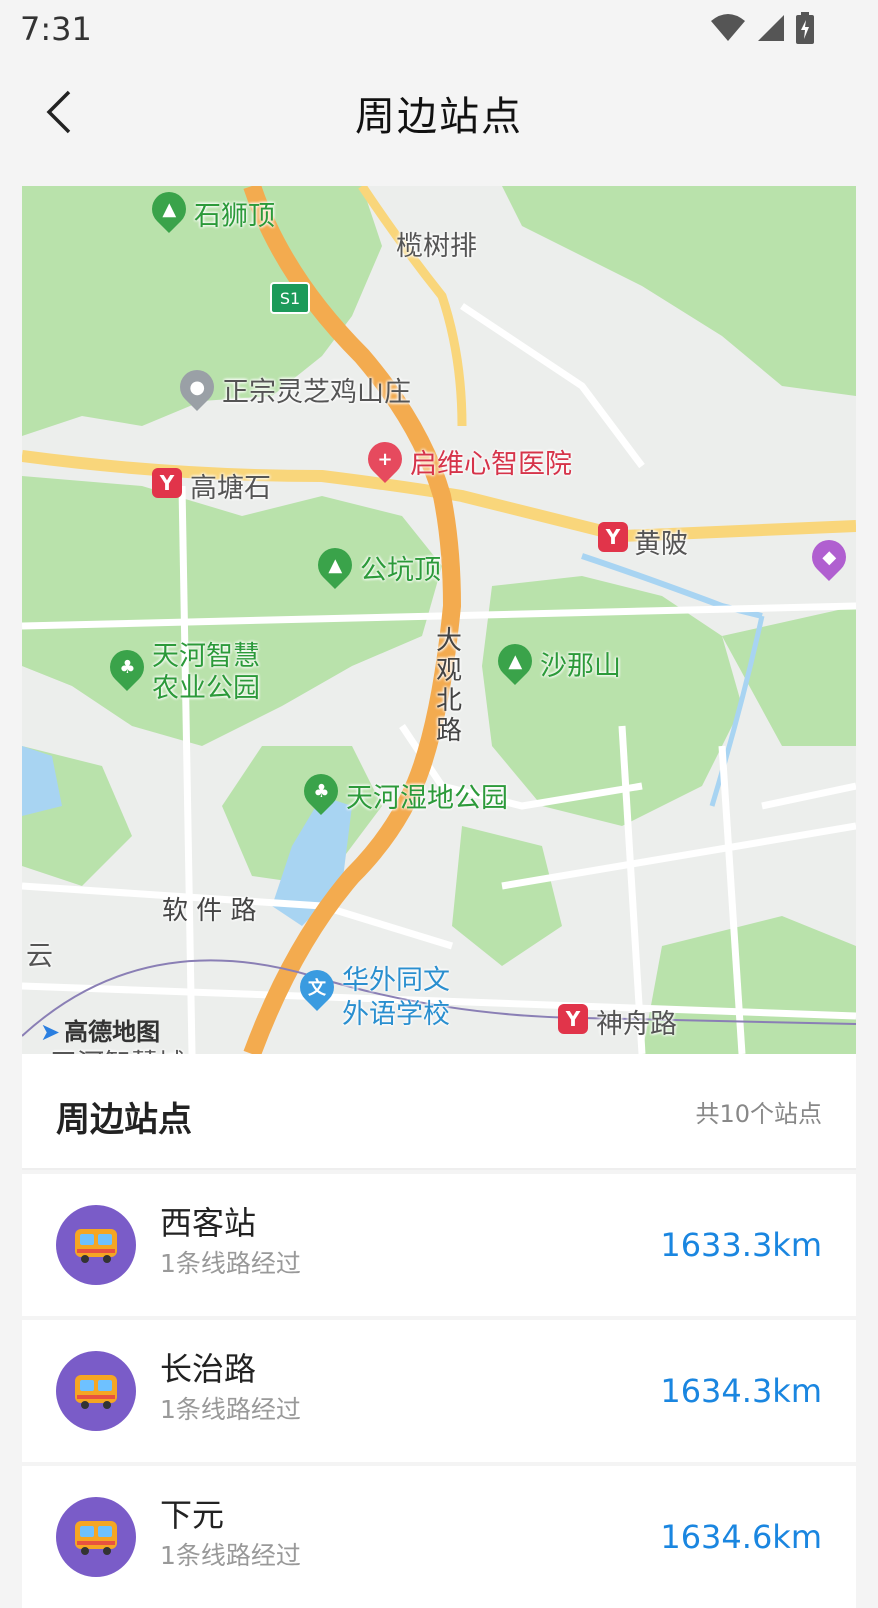 This screenshot has width=878, height=1608. What do you see at coordinates (209, 911) in the screenshot?
I see `road-label: 软 件 路` at bounding box center [209, 911].